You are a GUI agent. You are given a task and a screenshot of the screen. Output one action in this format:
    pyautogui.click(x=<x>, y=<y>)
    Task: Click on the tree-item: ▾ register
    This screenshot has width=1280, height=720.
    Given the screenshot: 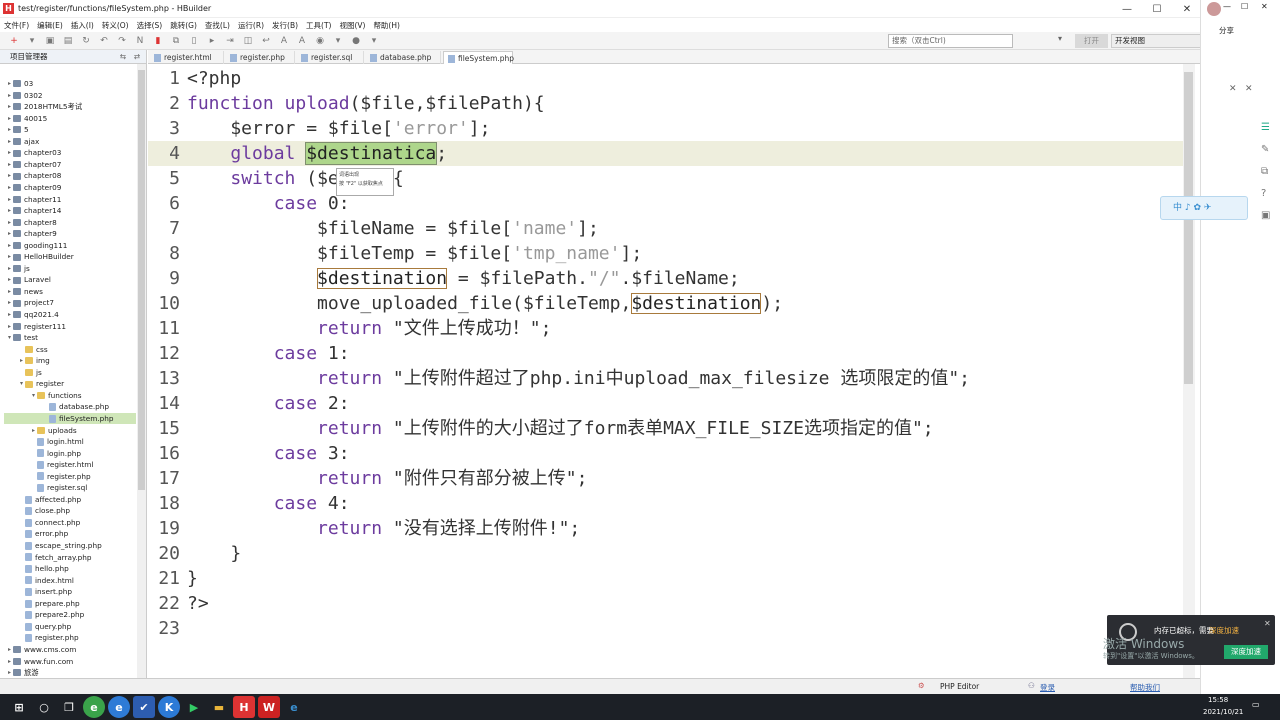 What is the action you would take?
    pyautogui.click(x=41, y=384)
    